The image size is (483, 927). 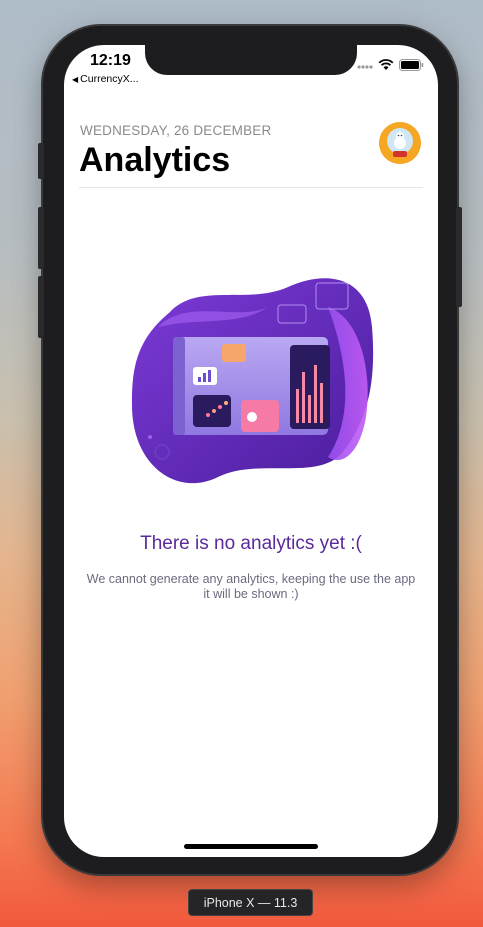 What do you see at coordinates (386, 64) in the screenshot?
I see `wifi-icon` at bounding box center [386, 64].